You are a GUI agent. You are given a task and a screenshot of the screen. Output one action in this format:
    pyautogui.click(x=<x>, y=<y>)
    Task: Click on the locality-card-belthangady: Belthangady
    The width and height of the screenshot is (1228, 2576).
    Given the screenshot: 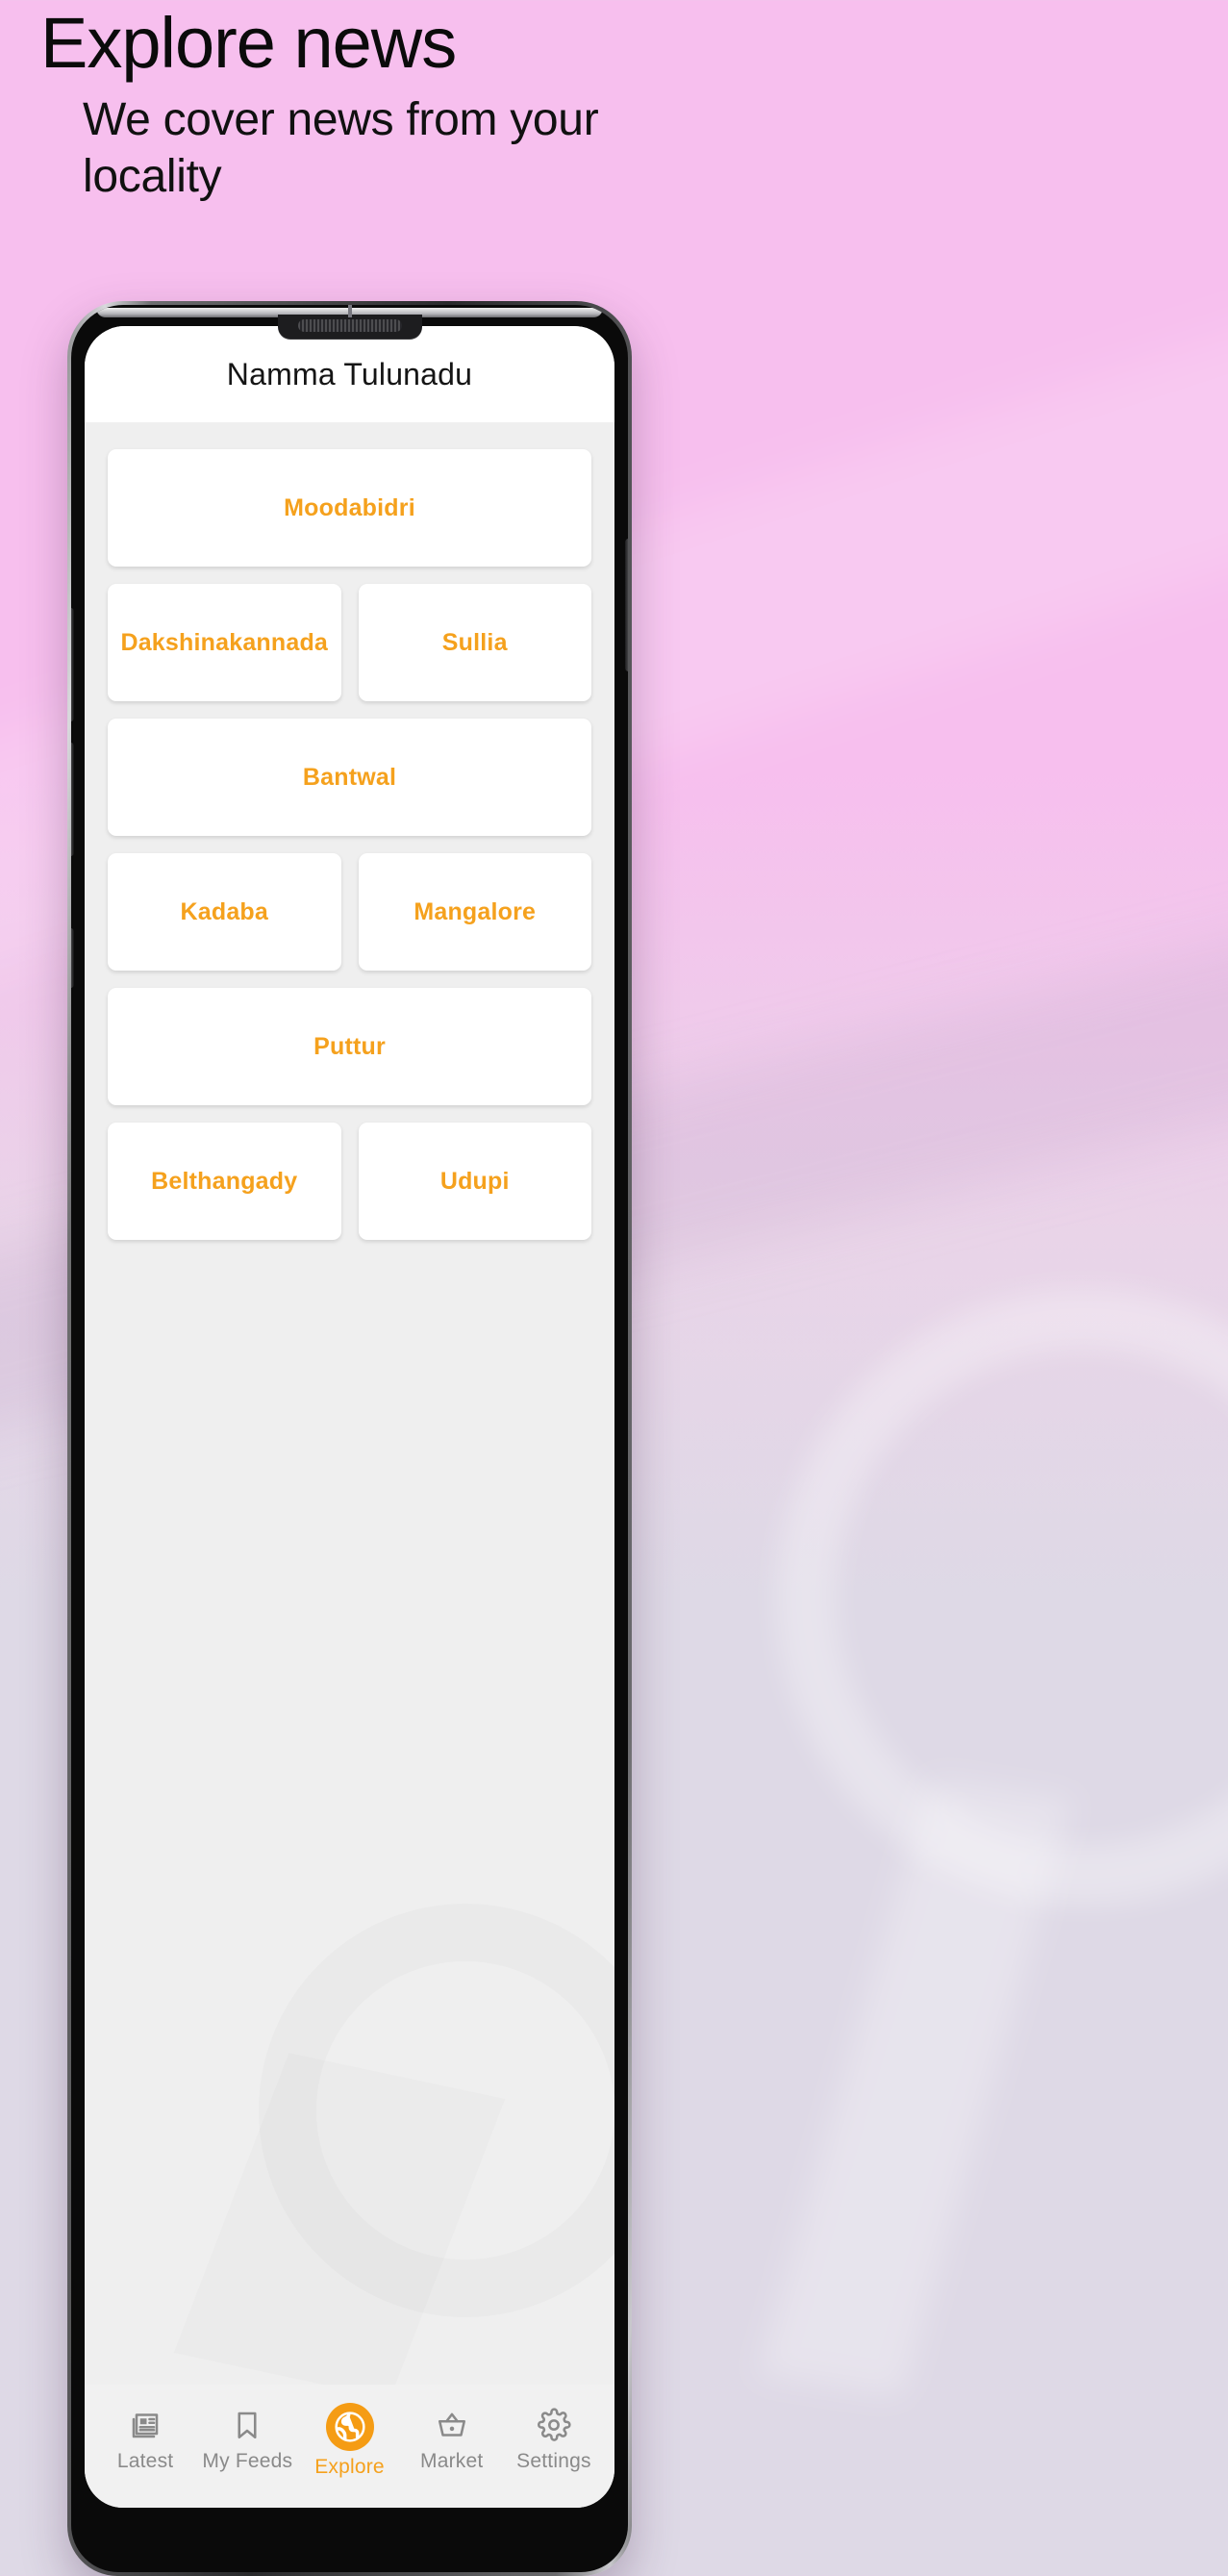 What is the action you would take?
    pyautogui.click(x=224, y=1181)
    